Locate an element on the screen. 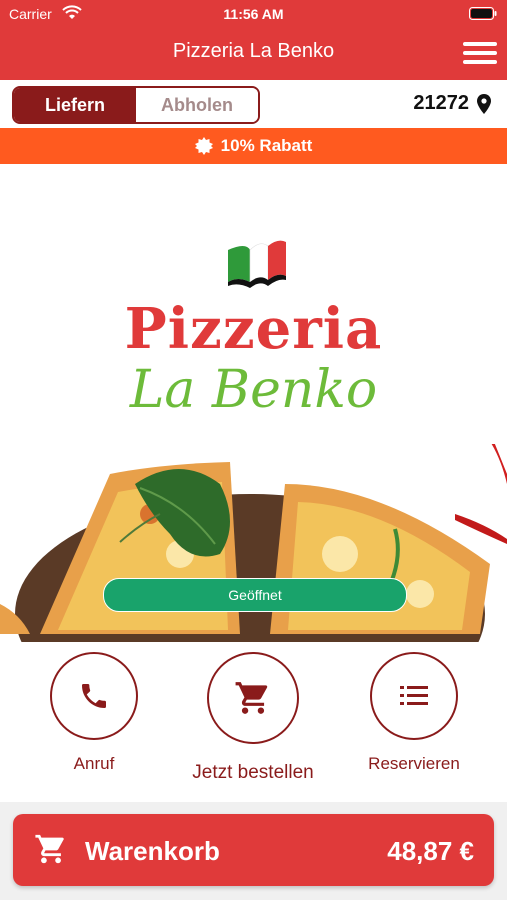 This screenshot has height=900, width=507. reserve-label: Reservieren is located at coordinates (414, 763).